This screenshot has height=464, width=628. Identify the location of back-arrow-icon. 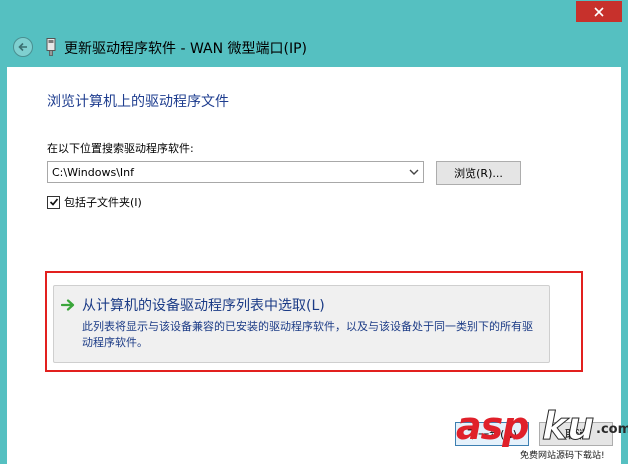
(22, 47).